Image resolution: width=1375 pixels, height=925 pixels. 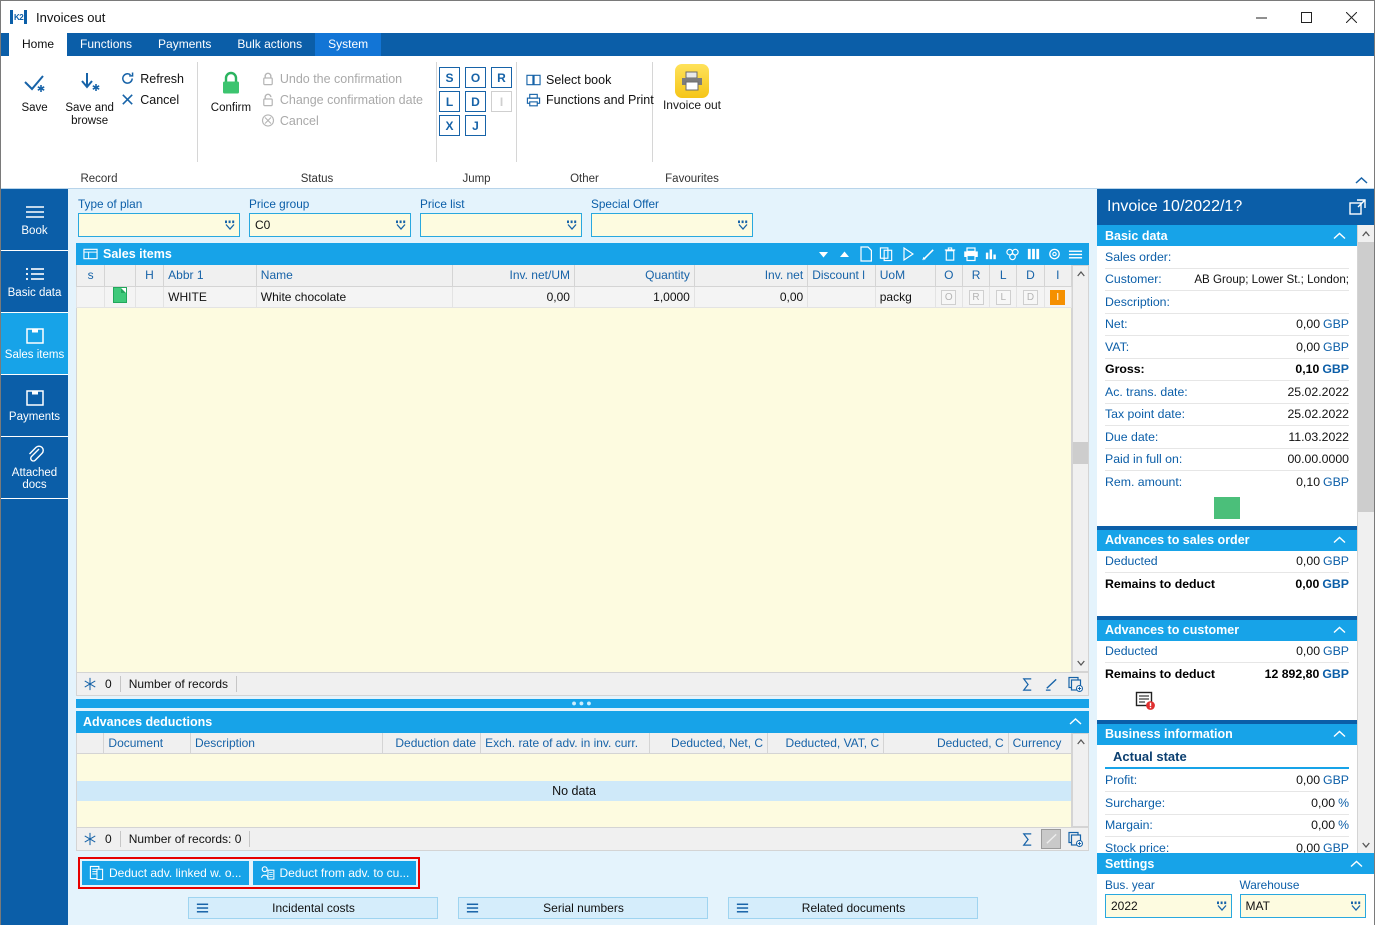 What do you see at coordinates (1366, 674) in the screenshot?
I see `scroll-track` at bounding box center [1366, 674].